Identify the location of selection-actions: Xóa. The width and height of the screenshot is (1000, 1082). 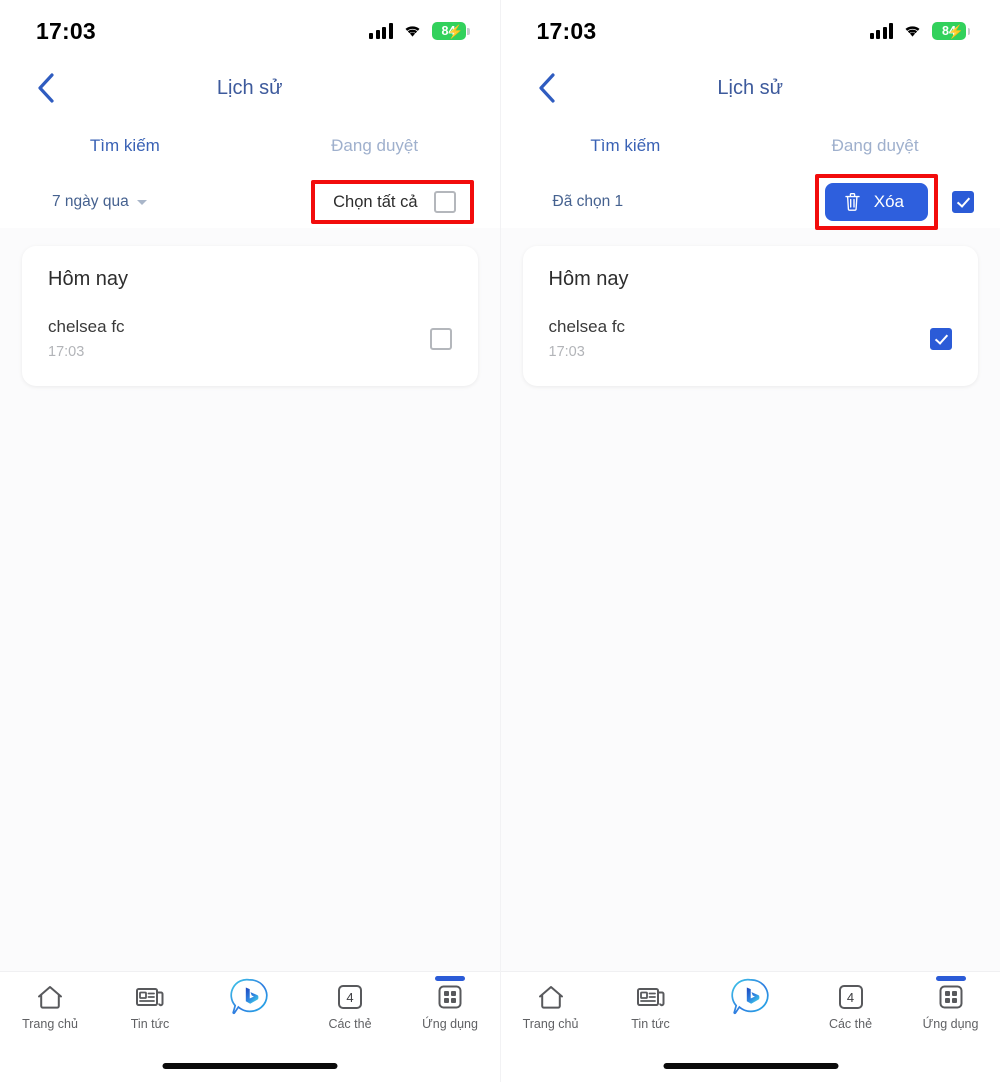
(894, 202).